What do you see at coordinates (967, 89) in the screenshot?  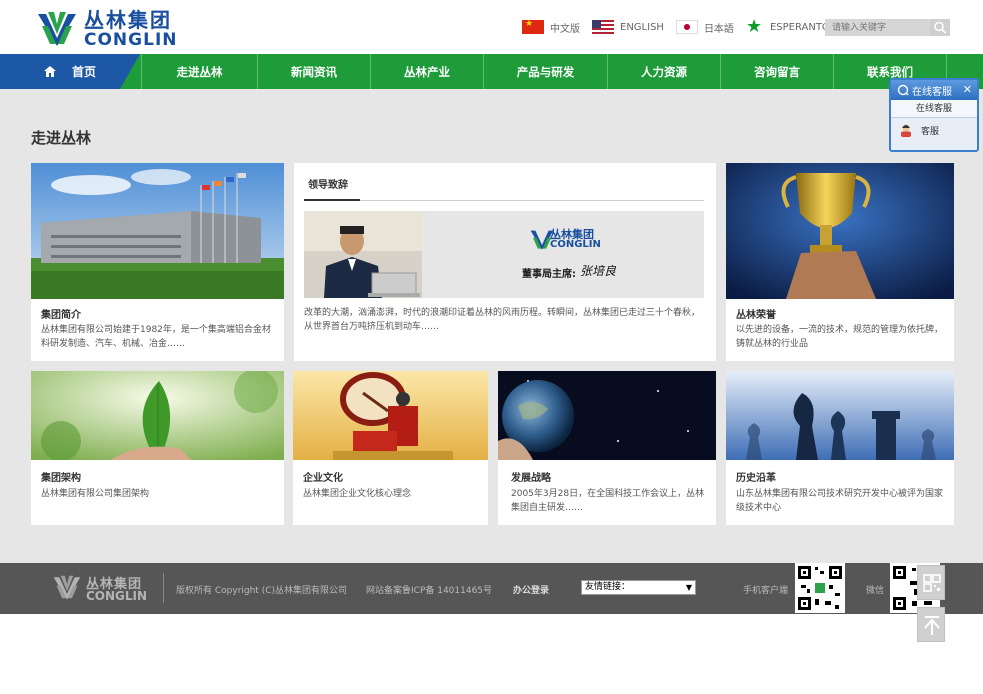 I see `close-icon: ✕` at bounding box center [967, 89].